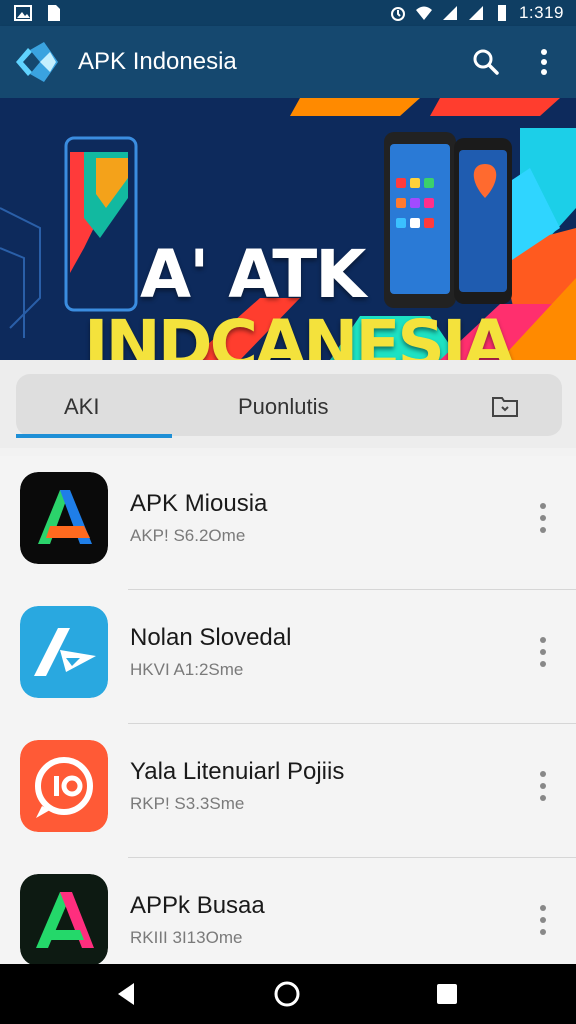 The height and width of the screenshot is (1024, 576). What do you see at coordinates (94, 436) in the screenshot?
I see `tab-indicator` at bounding box center [94, 436].